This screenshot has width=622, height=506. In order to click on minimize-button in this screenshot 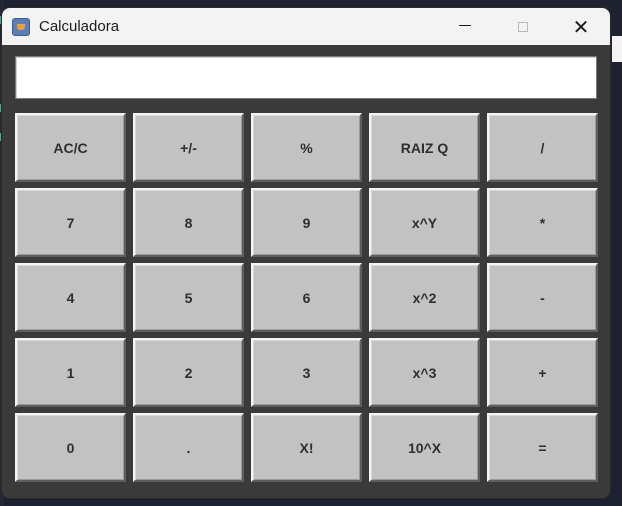, I will do `click(465, 26)`.